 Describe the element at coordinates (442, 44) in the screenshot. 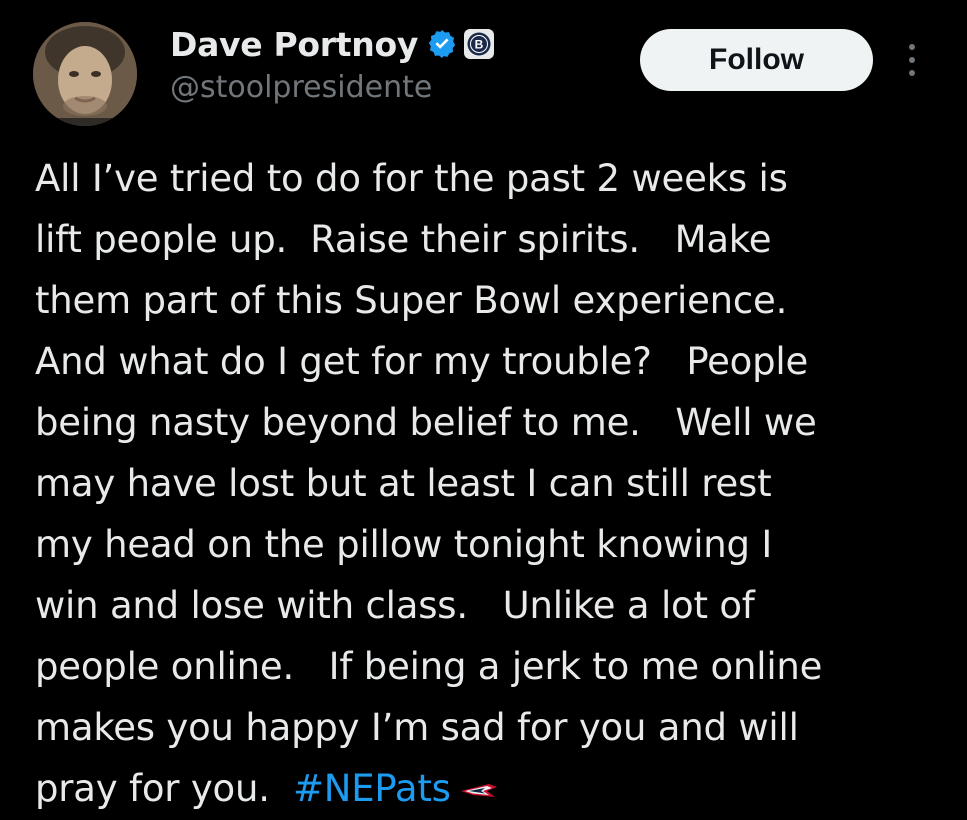

I see `verified-badge-icon` at that location.